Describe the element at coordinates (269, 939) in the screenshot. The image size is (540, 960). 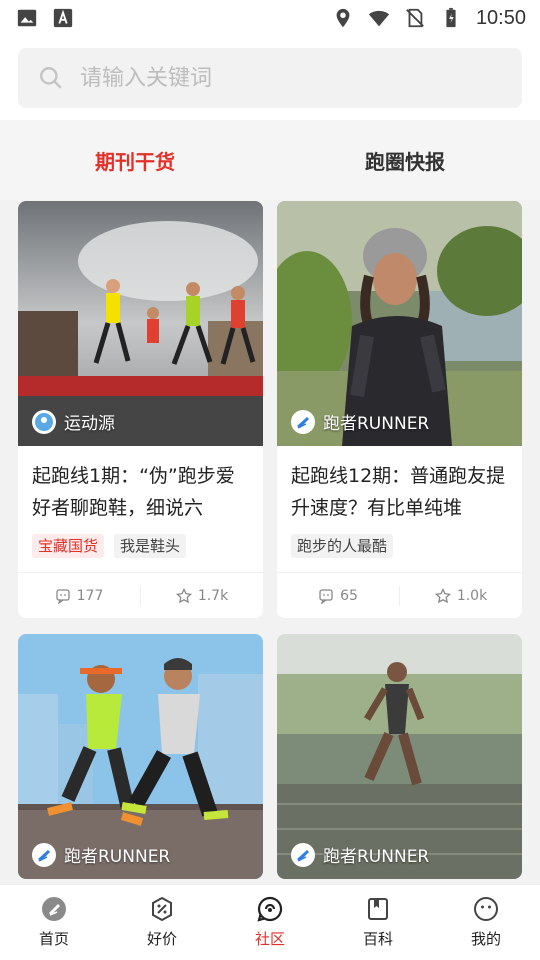
I see `nav-label: 社区` at that location.